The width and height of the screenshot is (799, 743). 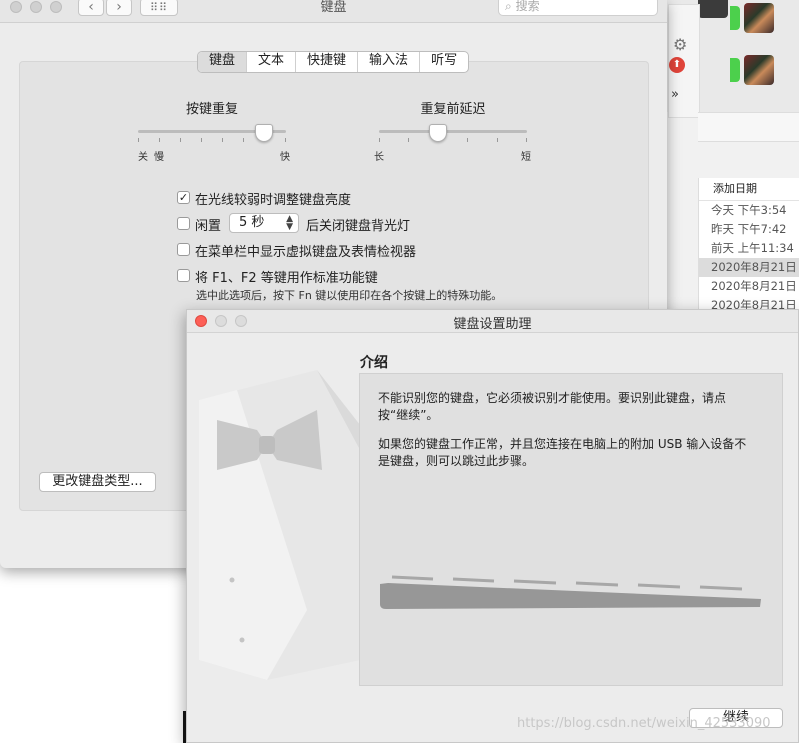 I want to click on checkmark-icon: ✓, so click(x=183, y=197).